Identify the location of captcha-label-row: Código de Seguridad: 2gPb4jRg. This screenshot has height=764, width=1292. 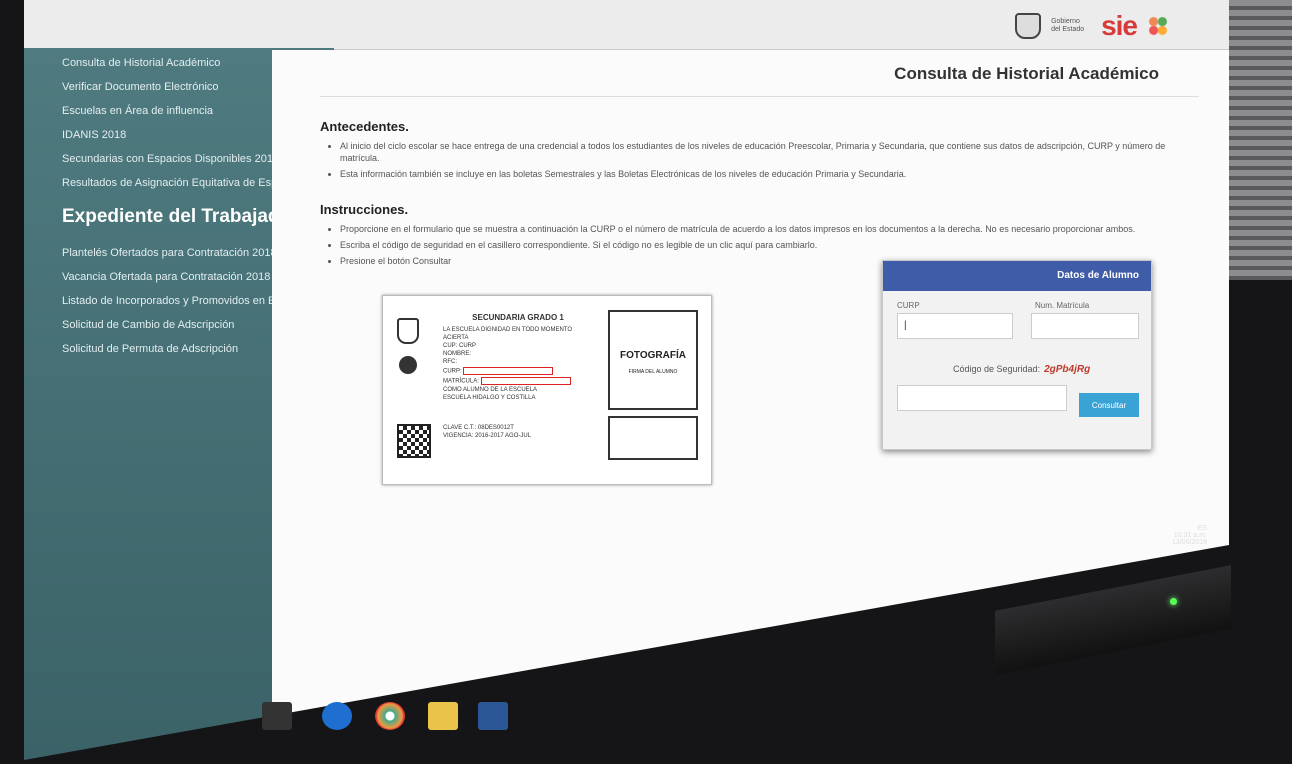
(1021, 369).